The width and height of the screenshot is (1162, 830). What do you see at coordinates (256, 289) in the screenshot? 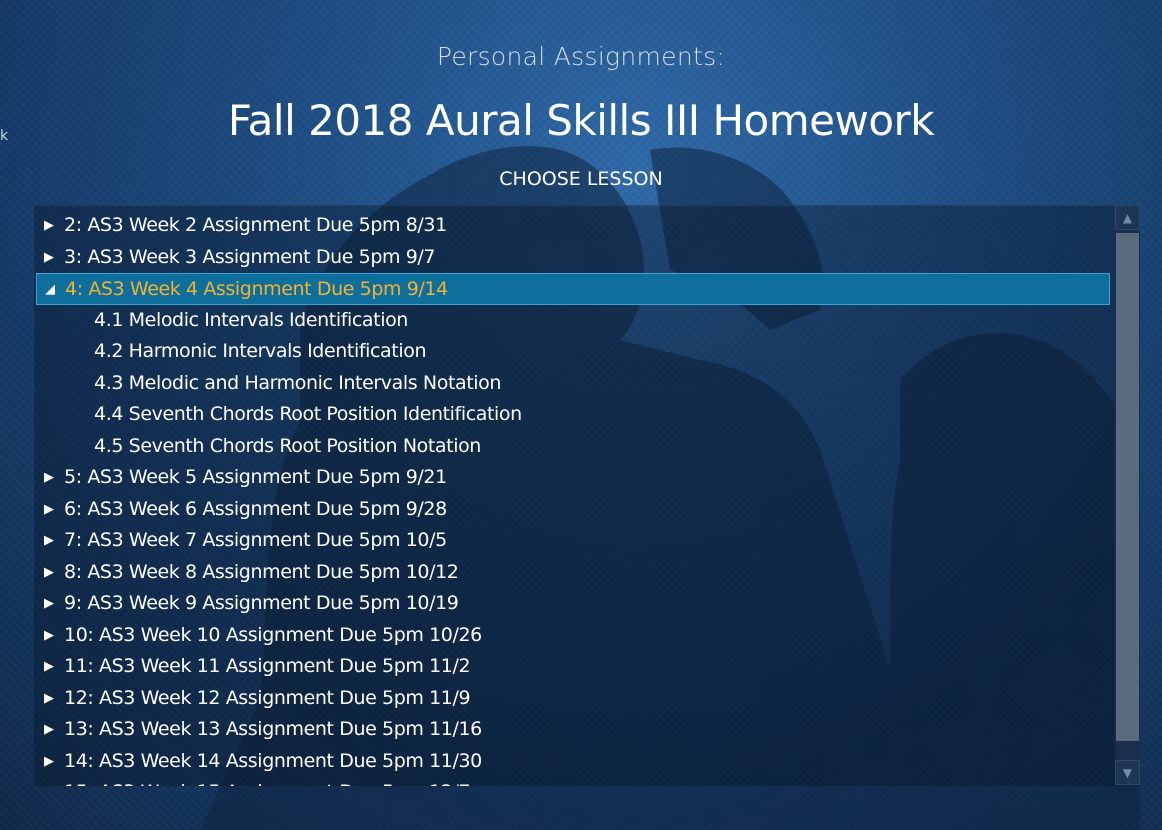
I see `lesson-label: 4: AS3 Week 4 Assignment Due 5pm 9/14` at bounding box center [256, 289].